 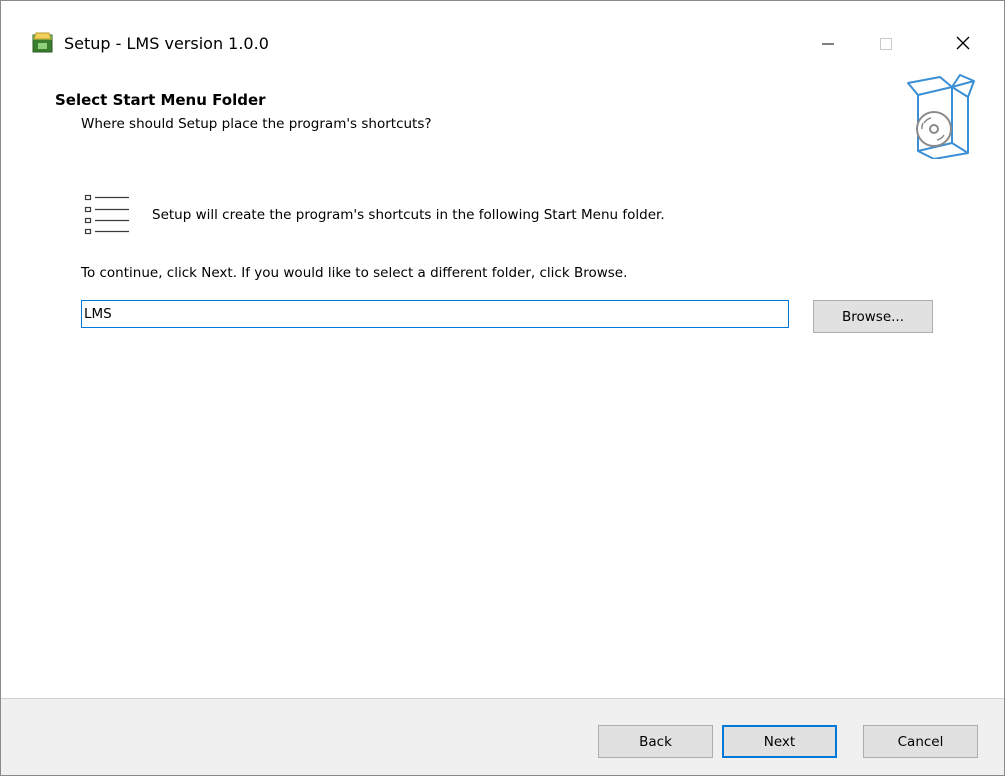 I want to click on next-button: Next, so click(x=779, y=741).